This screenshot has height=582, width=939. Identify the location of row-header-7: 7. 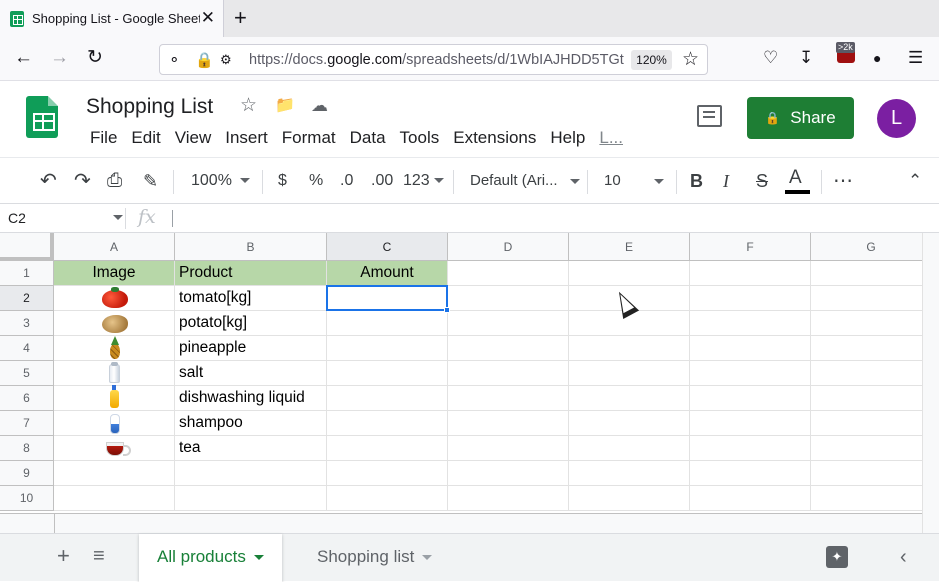
(27, 423).